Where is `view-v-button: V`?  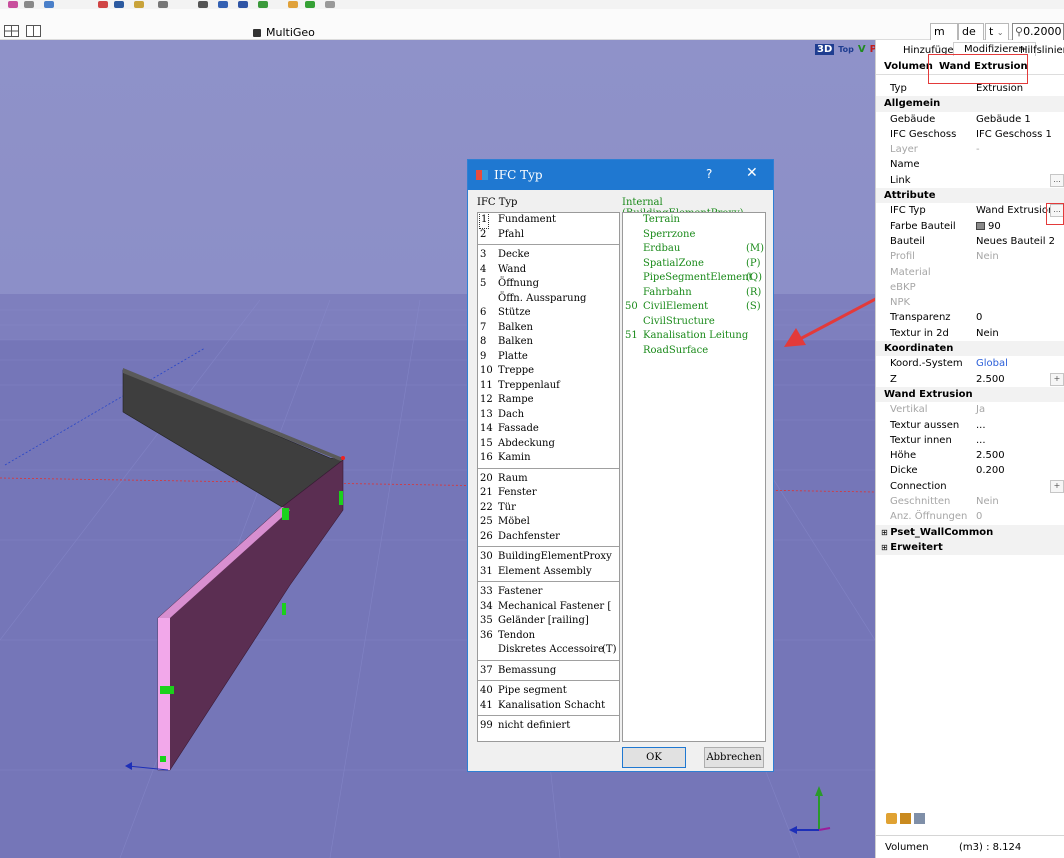
view-v-button: V is located at coordinates (862, 49).